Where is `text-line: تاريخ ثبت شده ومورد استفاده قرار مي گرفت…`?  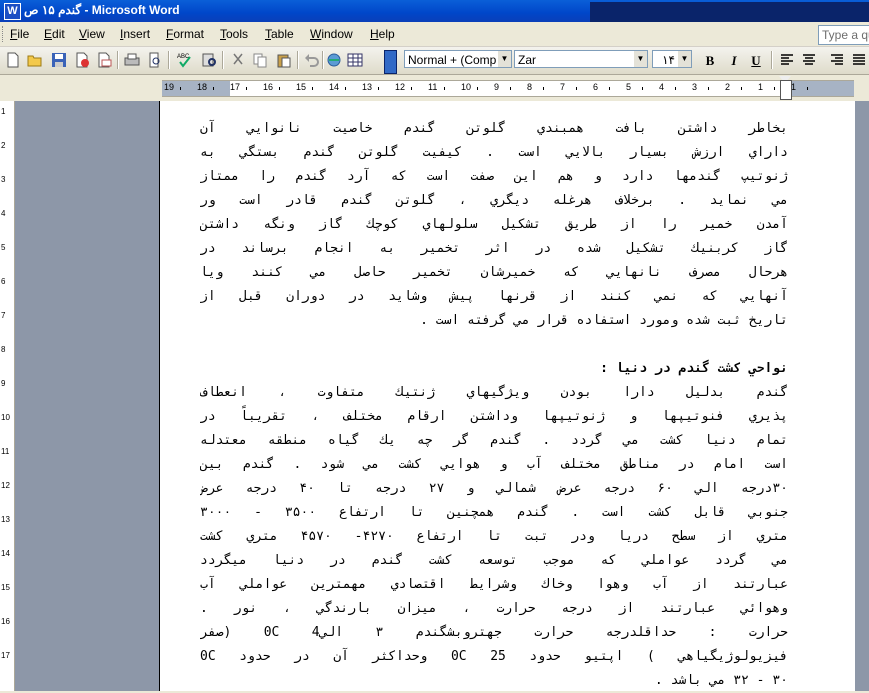 text-line: تاريخ ثبت شده ومورد استفاده قرار مي گرفت… is located at coordinates (604, 320).